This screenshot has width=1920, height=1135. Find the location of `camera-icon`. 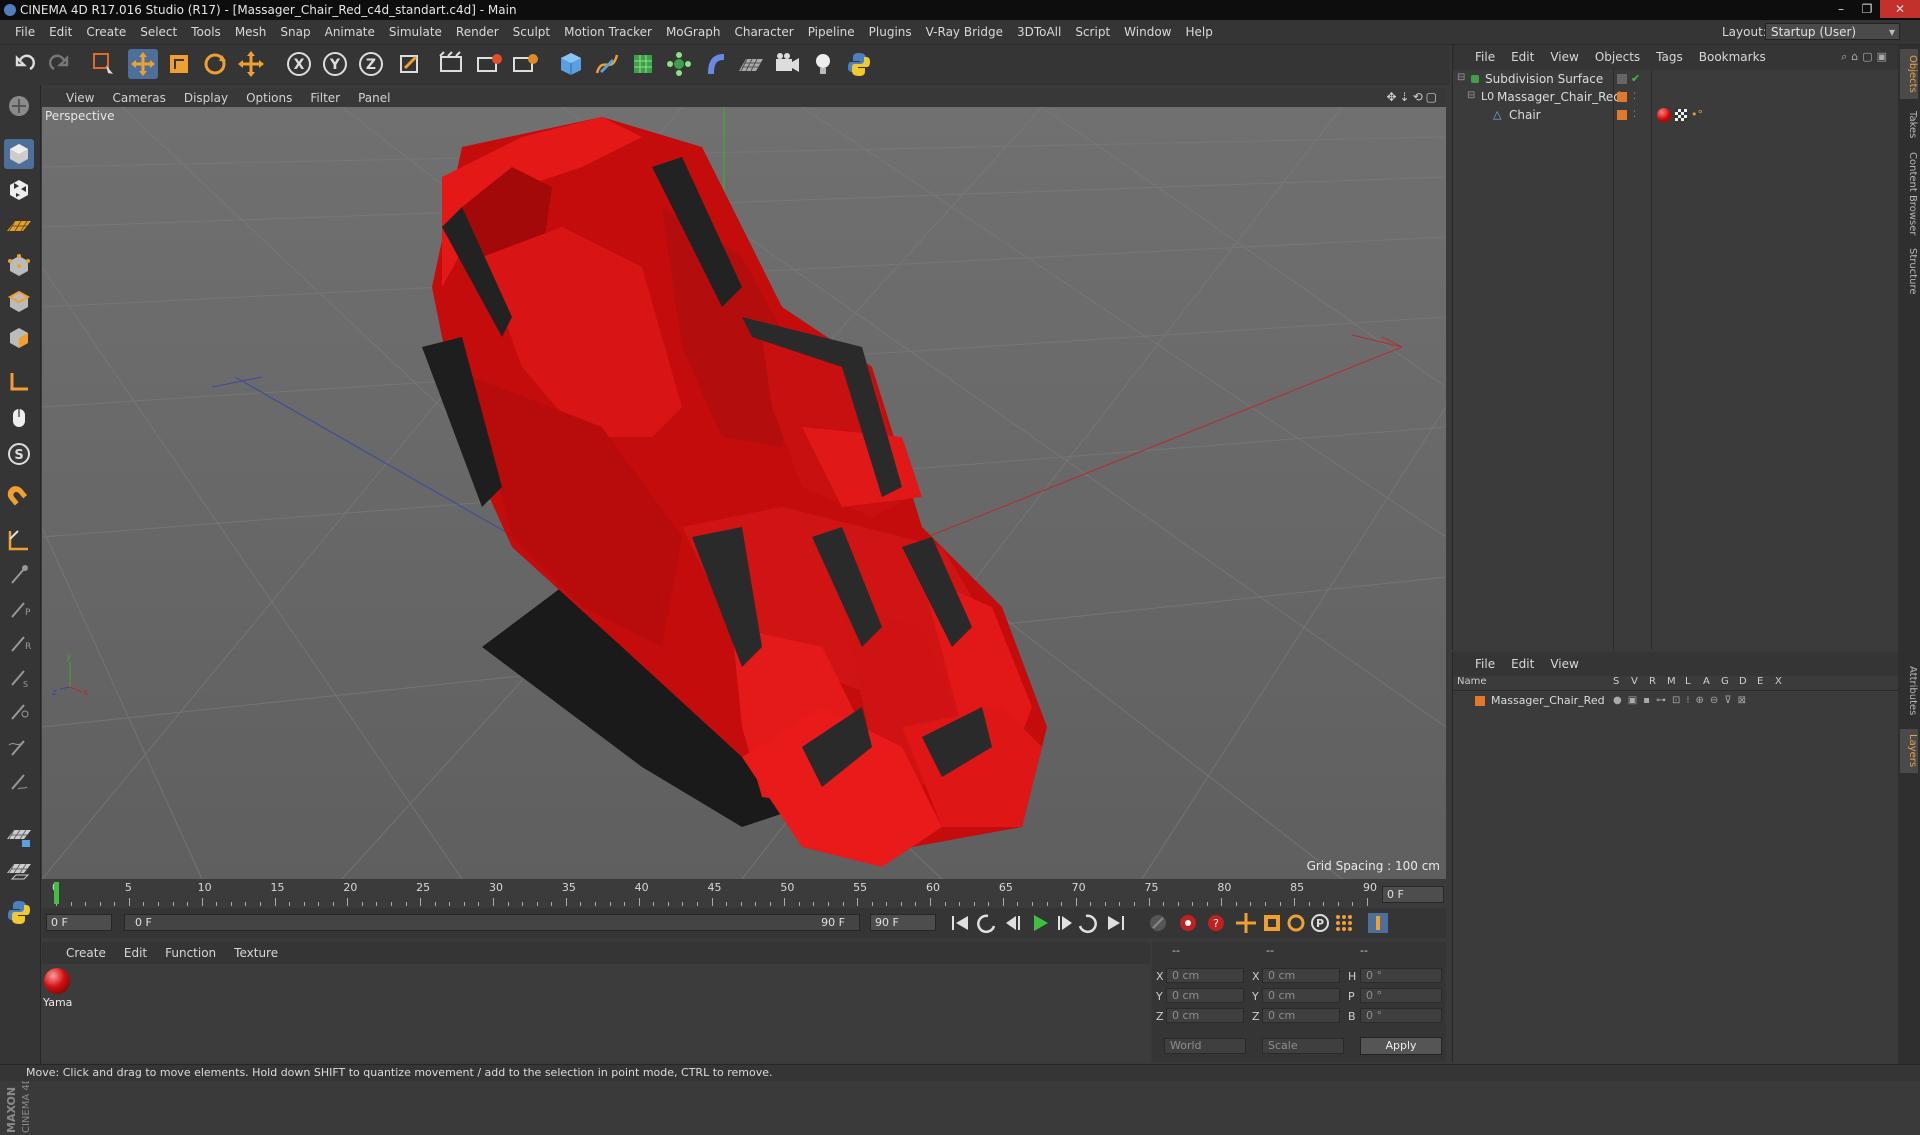

camera-icon is located at coordinates (787, 64).